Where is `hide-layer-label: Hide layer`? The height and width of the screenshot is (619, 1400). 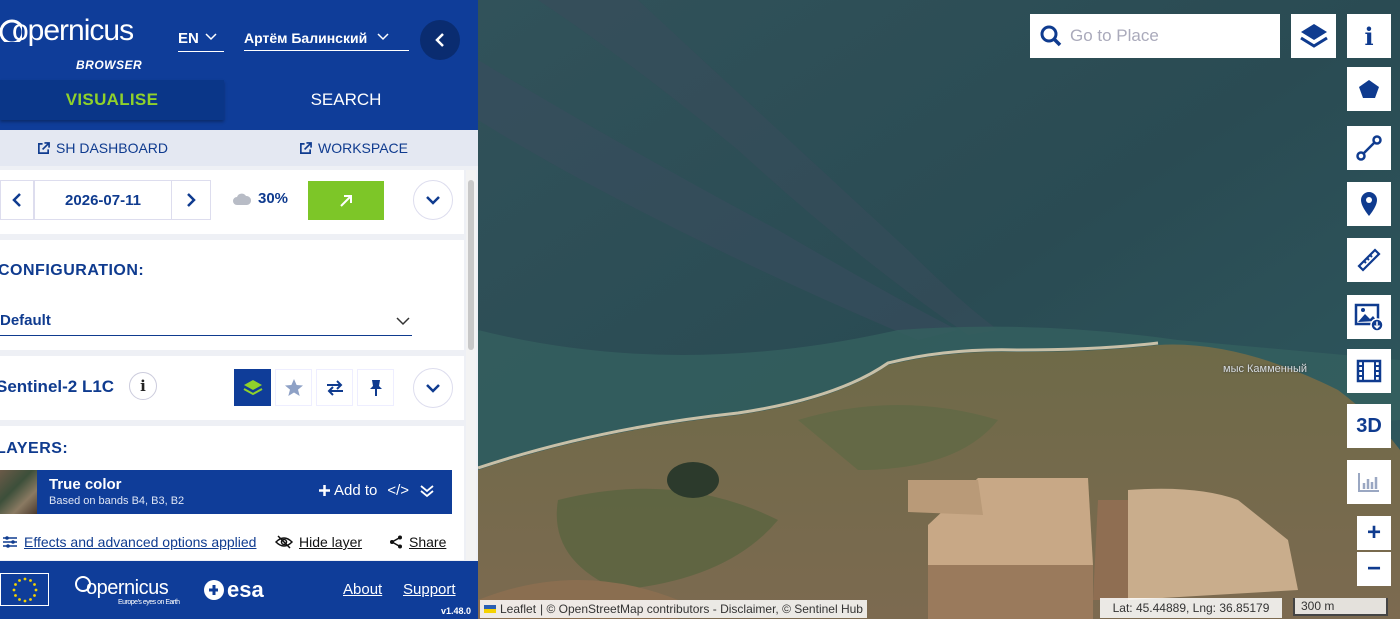 hide-layer-label: Hide layer is located at coordinates (331, 542).